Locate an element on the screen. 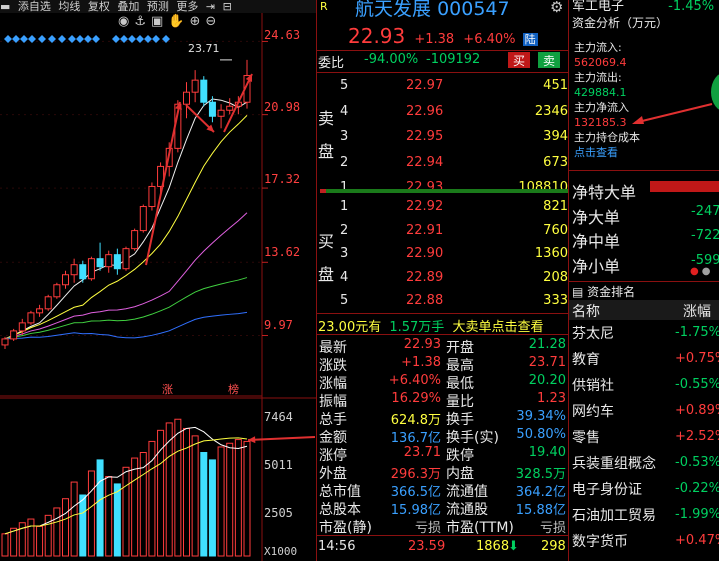 Image resolution: width=719 pixels, height=561 pixels. stat-value: 364.2亿 is located at coordinates (540, 492).